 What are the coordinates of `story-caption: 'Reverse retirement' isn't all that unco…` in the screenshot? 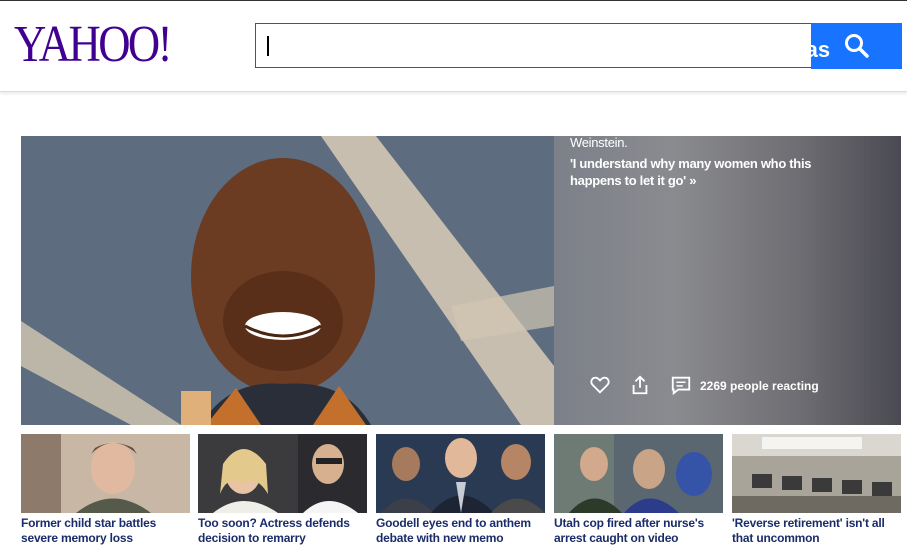 It's located at (816, 531).